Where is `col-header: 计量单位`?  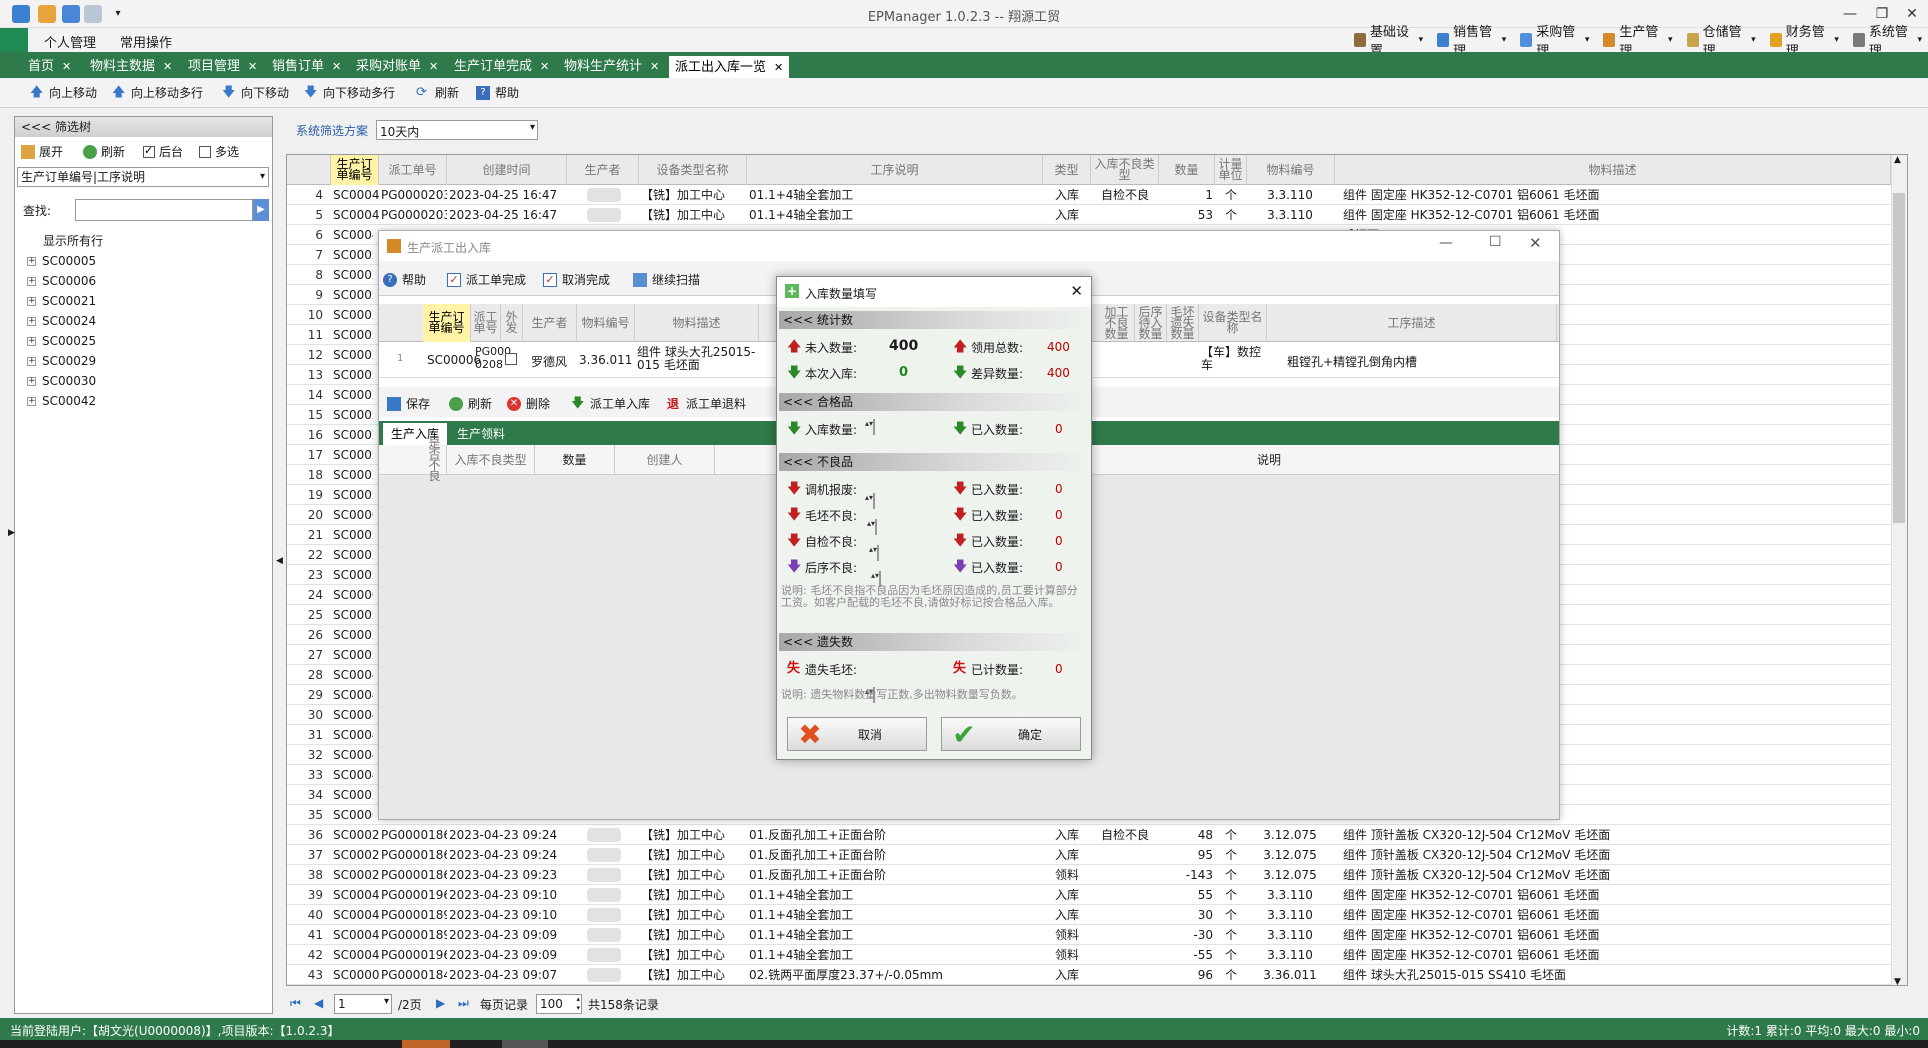 col-header: 计量单位 is located at coordinates (1231, 170).